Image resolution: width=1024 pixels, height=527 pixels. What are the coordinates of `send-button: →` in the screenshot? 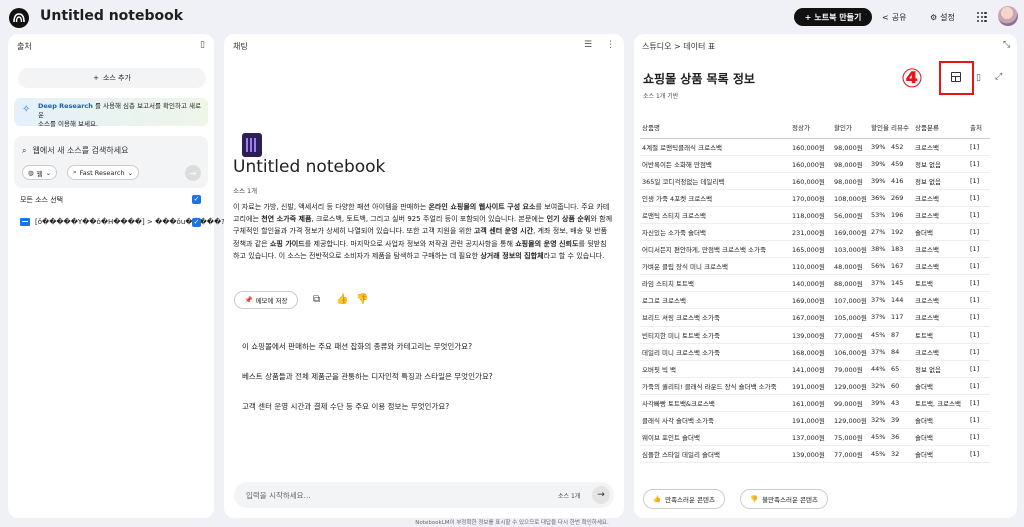 It's located at (601, 495).